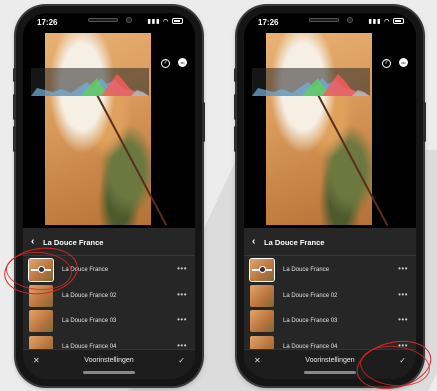  What do you see at coordinates (109, 360) in the screenshot?
I see `bottom-bar-title: Voorinstellingen` at bounding box center [109, 360].